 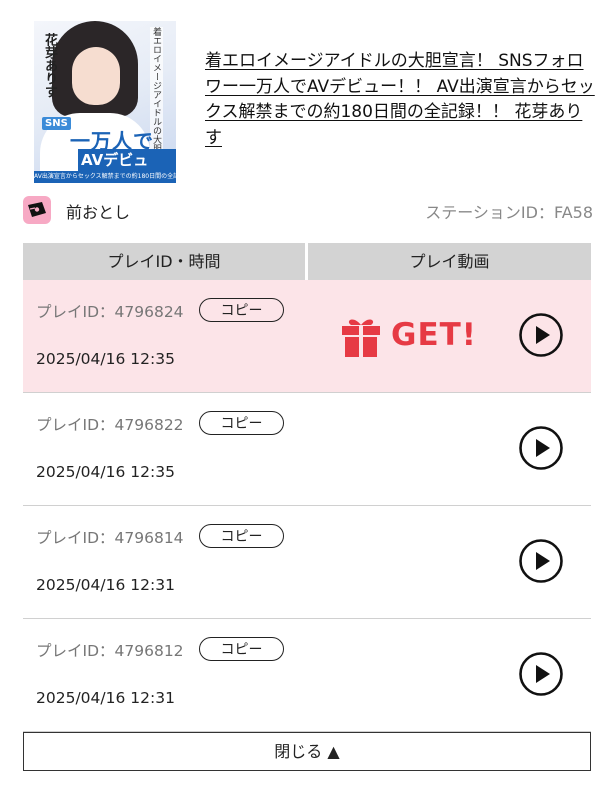 I want to click on station-name: 前おとし, so click(x=98, y=212).